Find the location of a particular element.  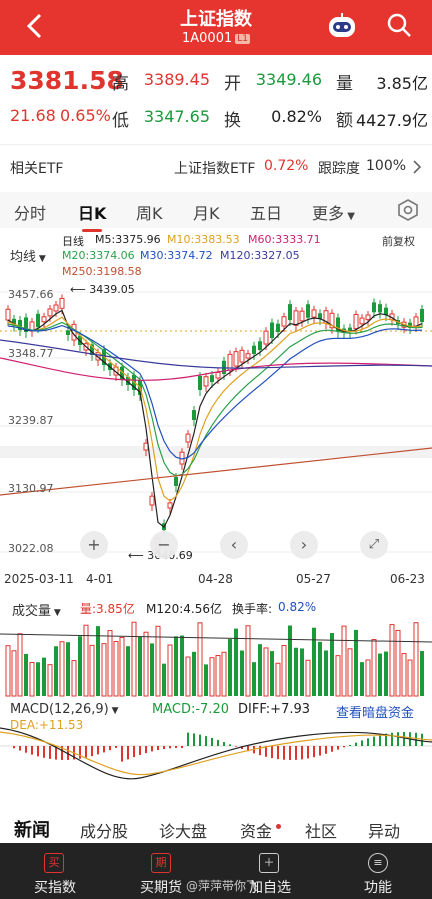

ma5-value: M5:3375.96 is located at coordinates (128, 239).